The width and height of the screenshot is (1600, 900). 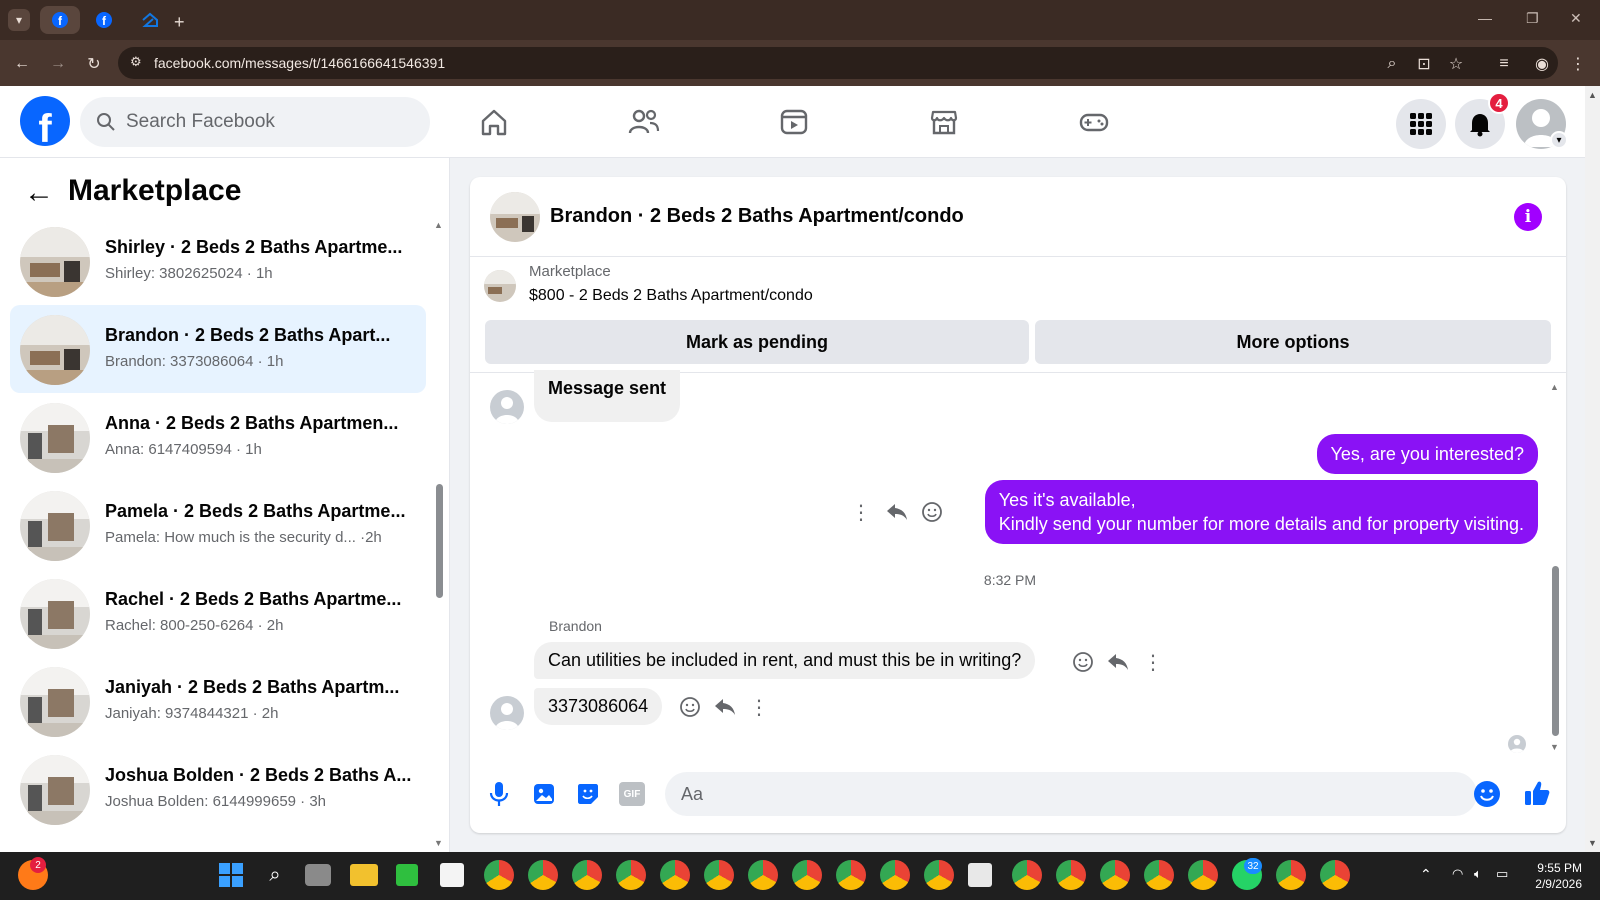 I want to click on battery-icon: ▭, so click(x=1502, y=874).